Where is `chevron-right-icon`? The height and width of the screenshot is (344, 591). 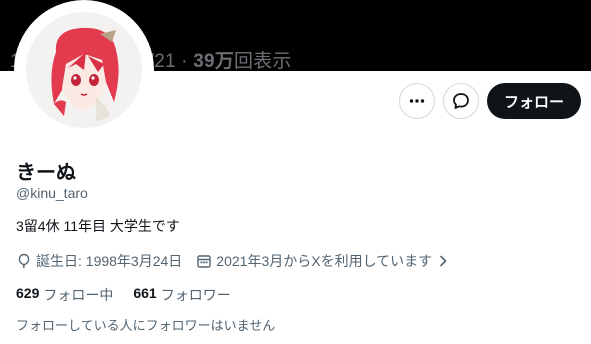 chevron-right-icon is located at coordinates (443, 261).